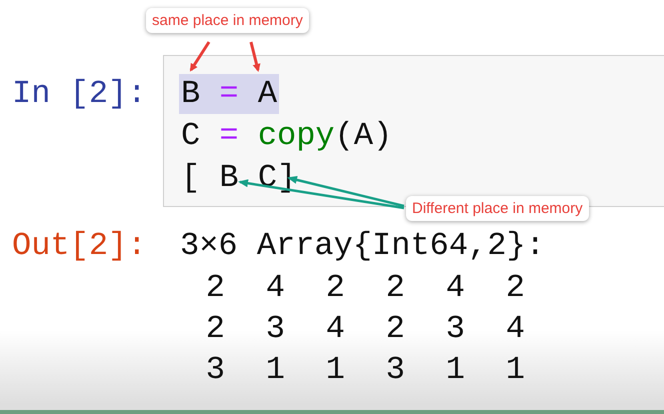 Image resolution: width=664 pixels, height=414 pixels. What do you see at coordinates (79, 246) in the screenshot?
I see `output-prompt: Out[2]:` at bounding box center [79, 246].